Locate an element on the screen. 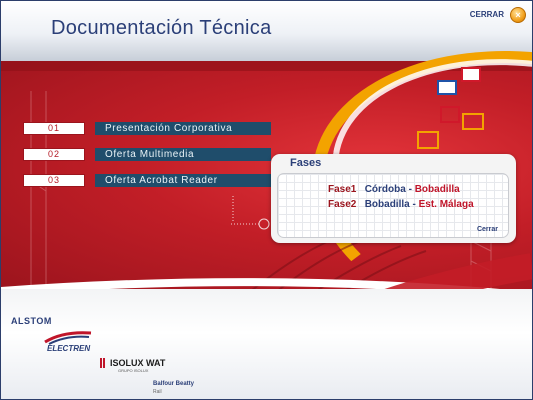  menu-item-multimedia: 02 Oferta Multimedia is located at coordinates (147, 154).